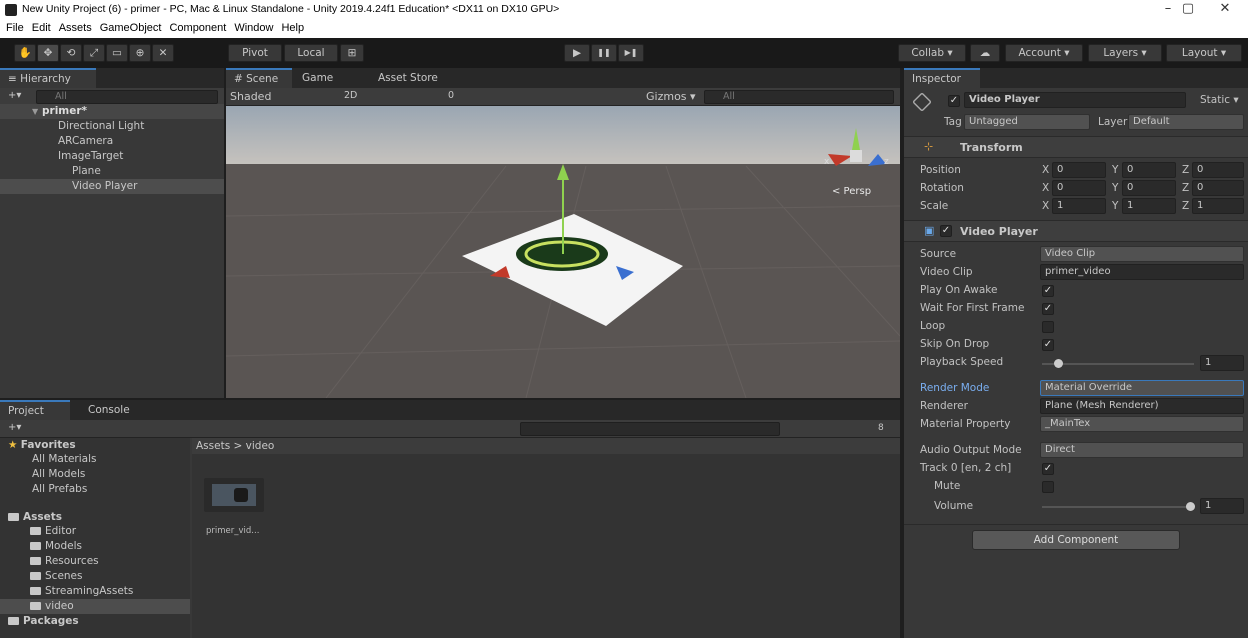  What do you see at coordinates (1048, 469) in the screenshot?
I see `track-checkbox: ✓` at bounding box center [1048, 469].